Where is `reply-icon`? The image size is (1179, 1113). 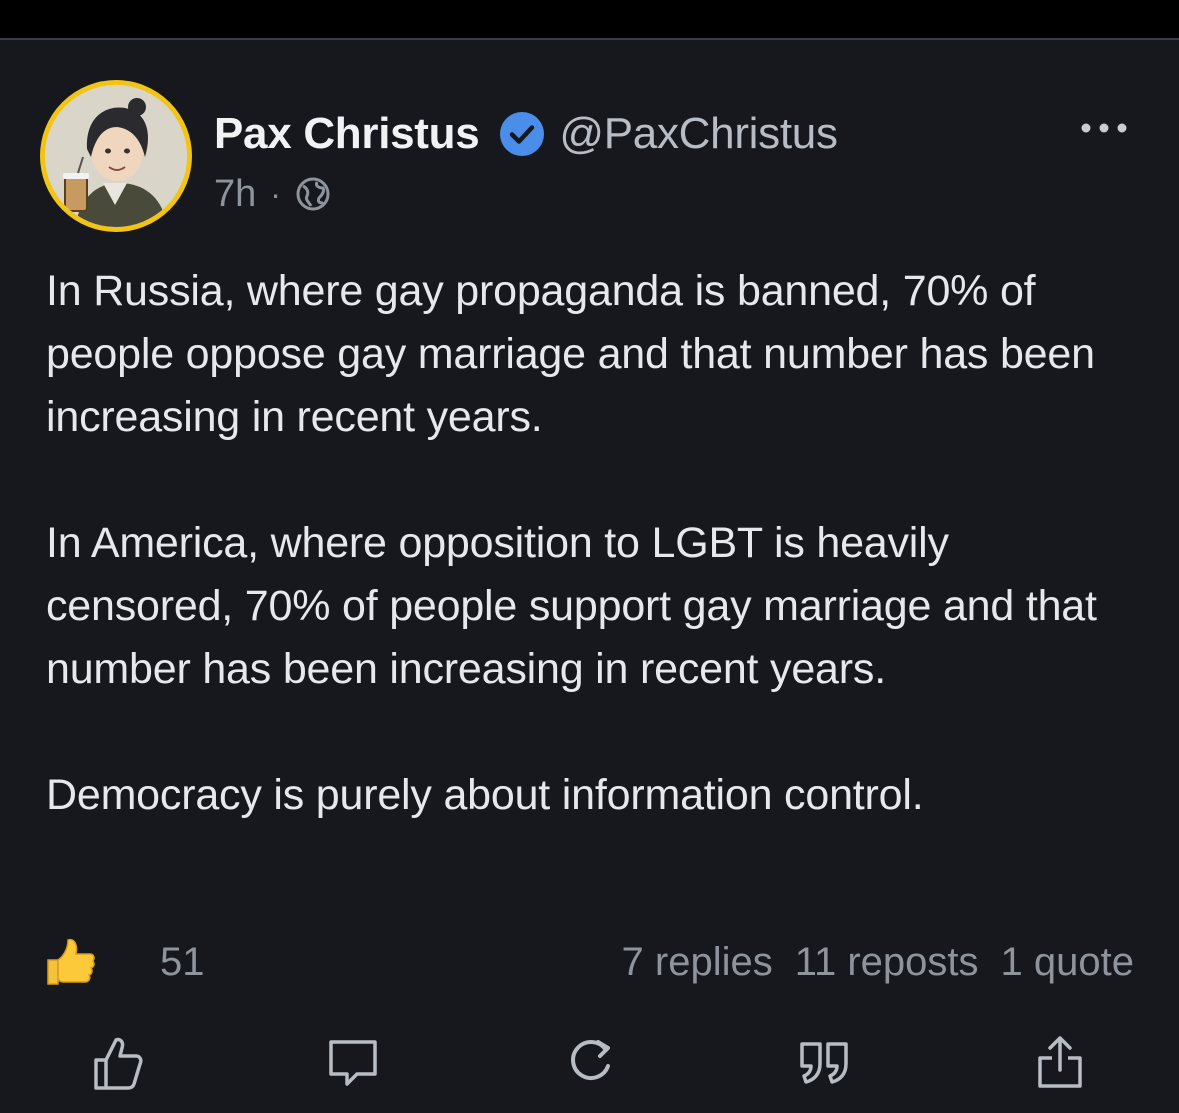 reply-icon is located at coordinates (355, 1062).